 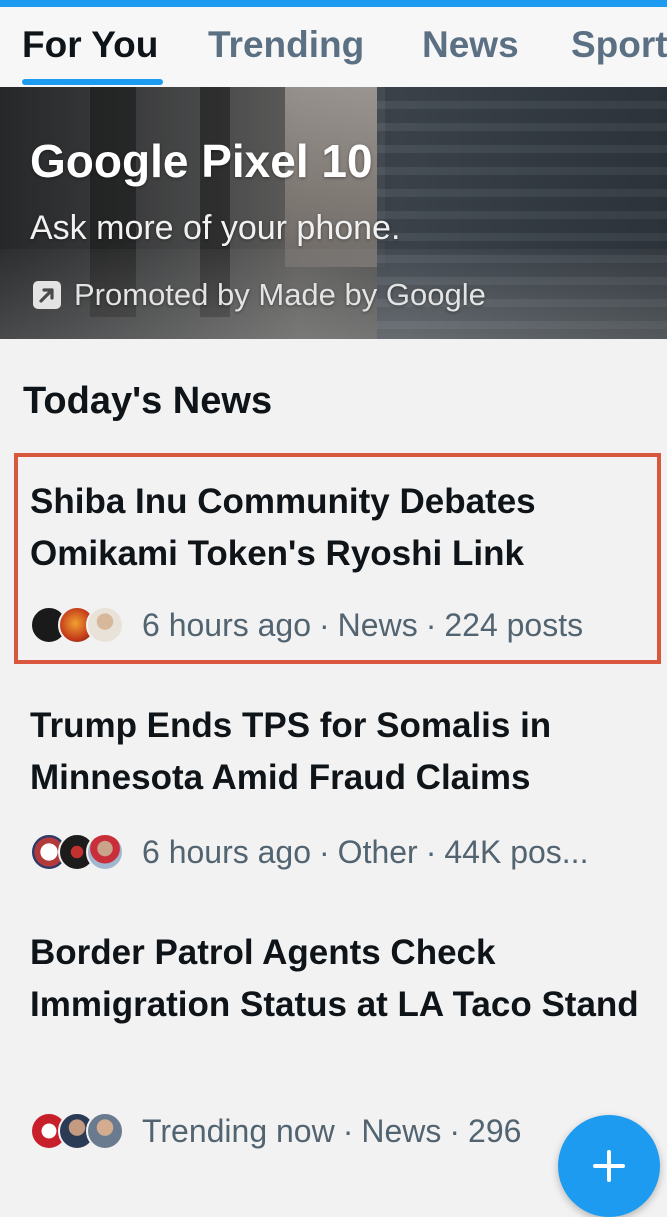 I want to click on active-tab-indicator, so click(x=92, y=82).